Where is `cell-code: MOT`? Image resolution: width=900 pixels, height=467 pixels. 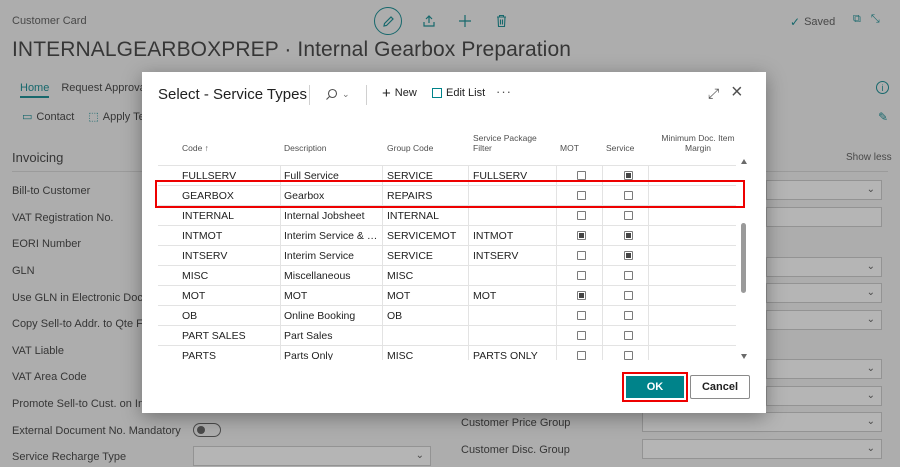 cell-code: MOT is located at coordinates (229, 296).